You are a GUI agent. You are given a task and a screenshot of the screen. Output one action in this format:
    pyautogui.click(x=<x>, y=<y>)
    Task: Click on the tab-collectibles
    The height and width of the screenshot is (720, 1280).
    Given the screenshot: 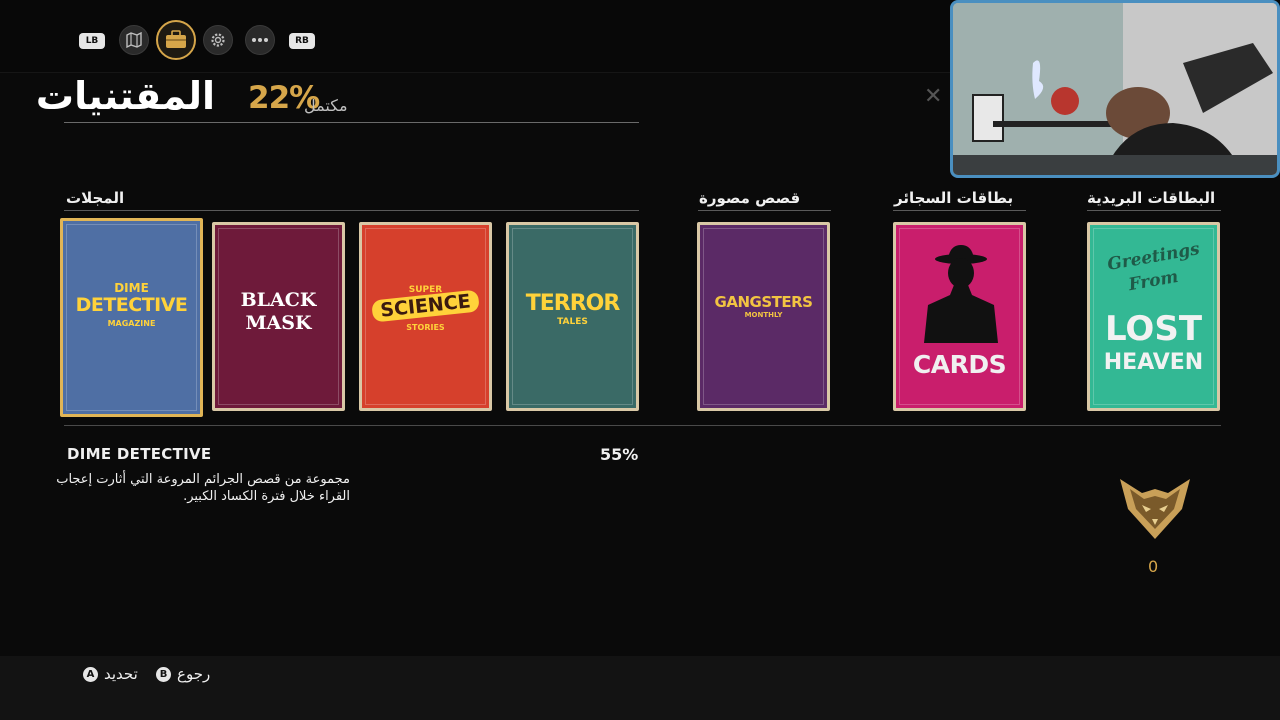 What is the action you would take?
    pyautogui.click(x=176, y=40)
    